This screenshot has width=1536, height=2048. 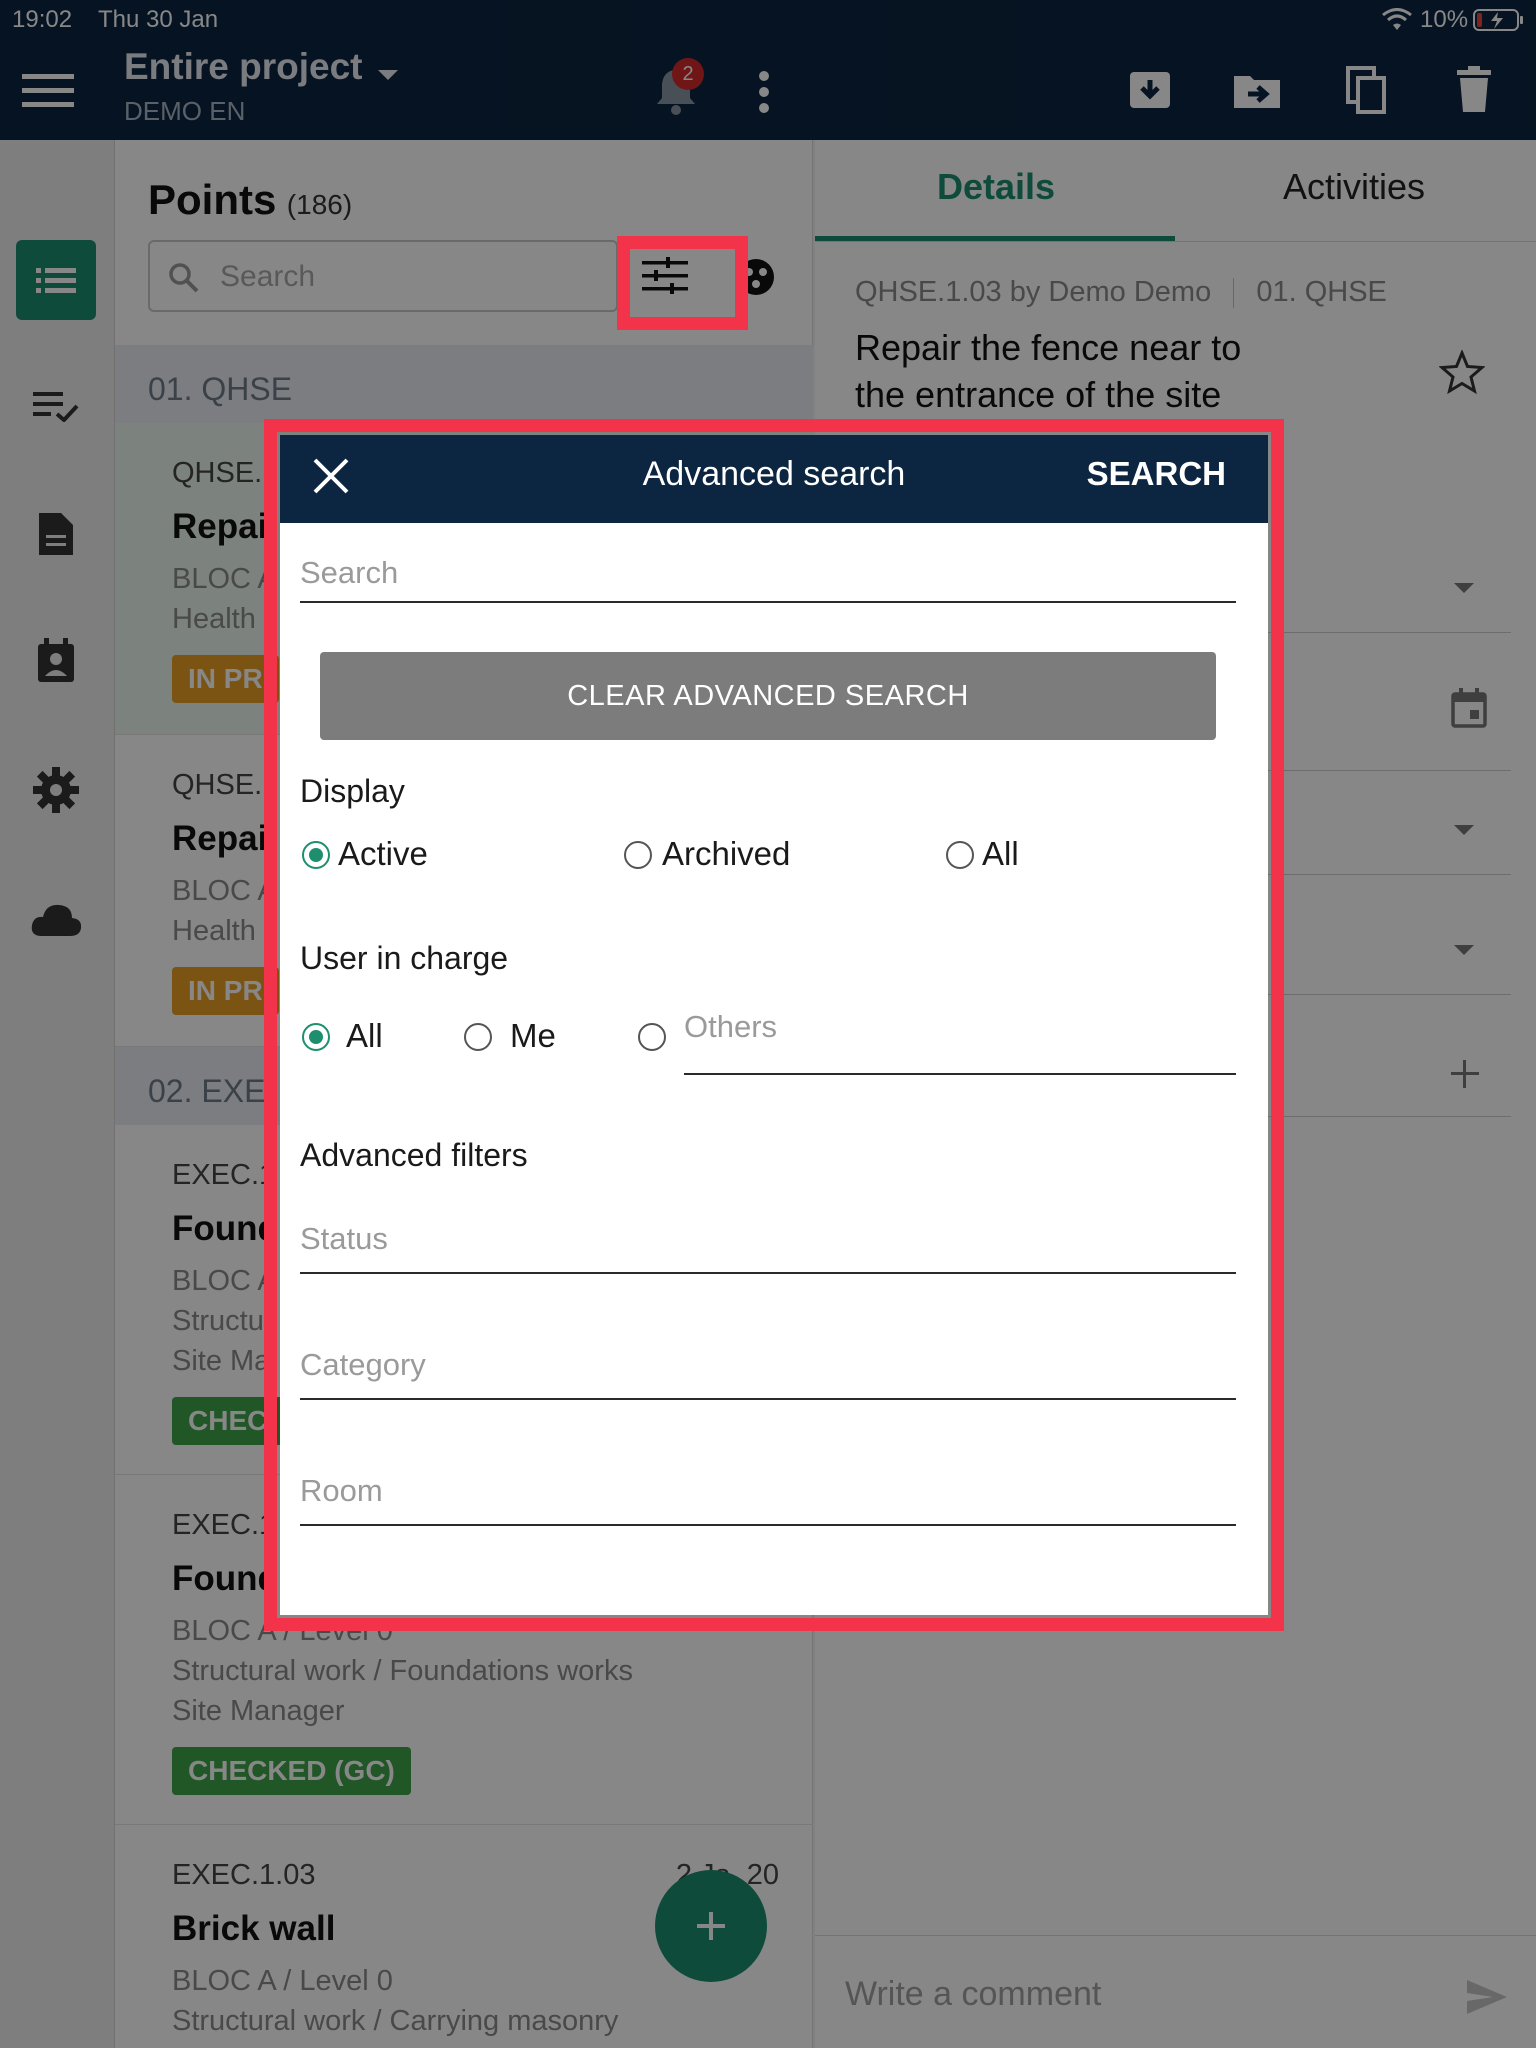 What do you see at coordinates (341, 1491) in the screenshot?
I see `room-filter-input: Room` at bounding box center [341, 1491].